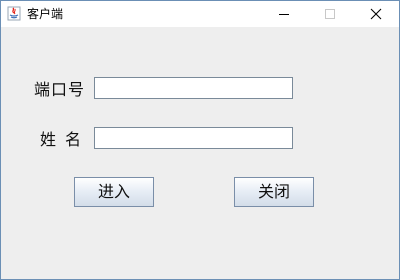 This screenshot has width=400, height=280. I want to click on window-title: 客户端, so click(45, 14).